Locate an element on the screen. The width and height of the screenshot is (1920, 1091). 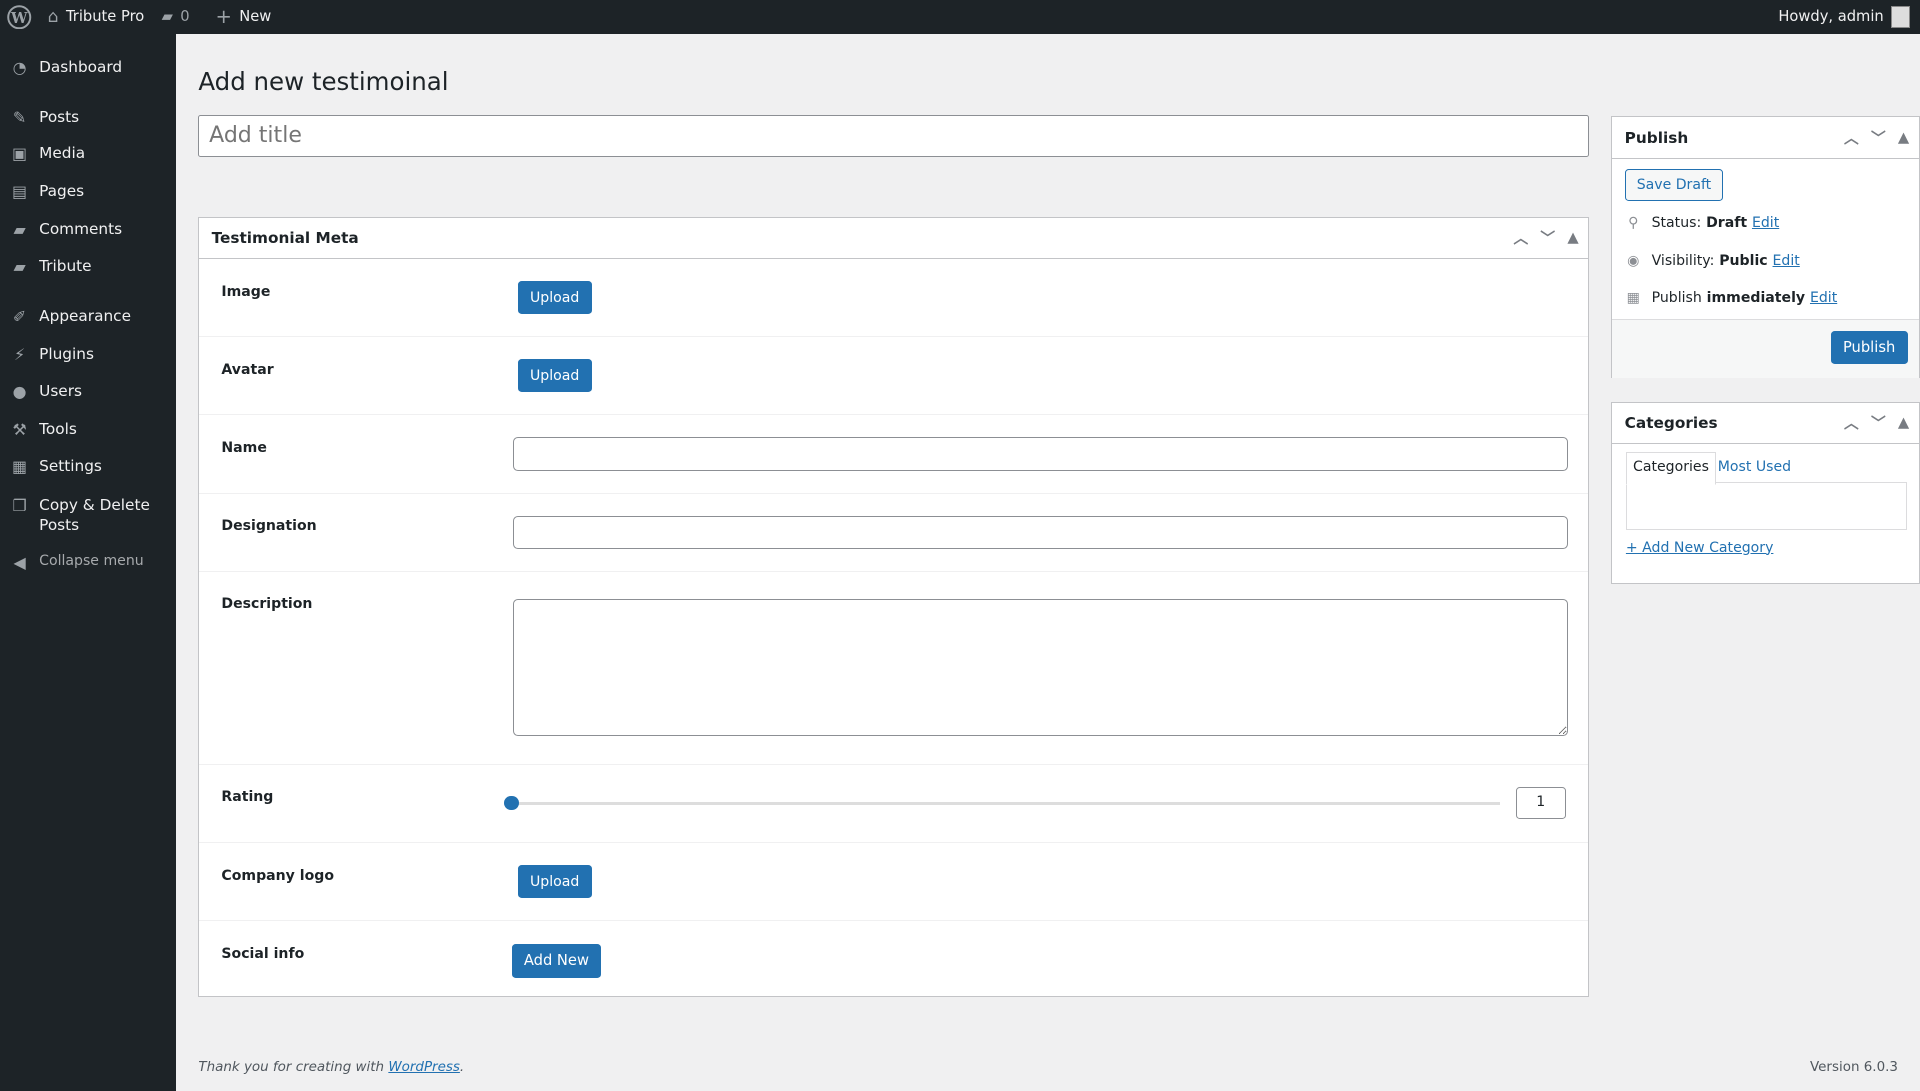
company-logo-upload-button: Upload is located at coordinates (554, 882).